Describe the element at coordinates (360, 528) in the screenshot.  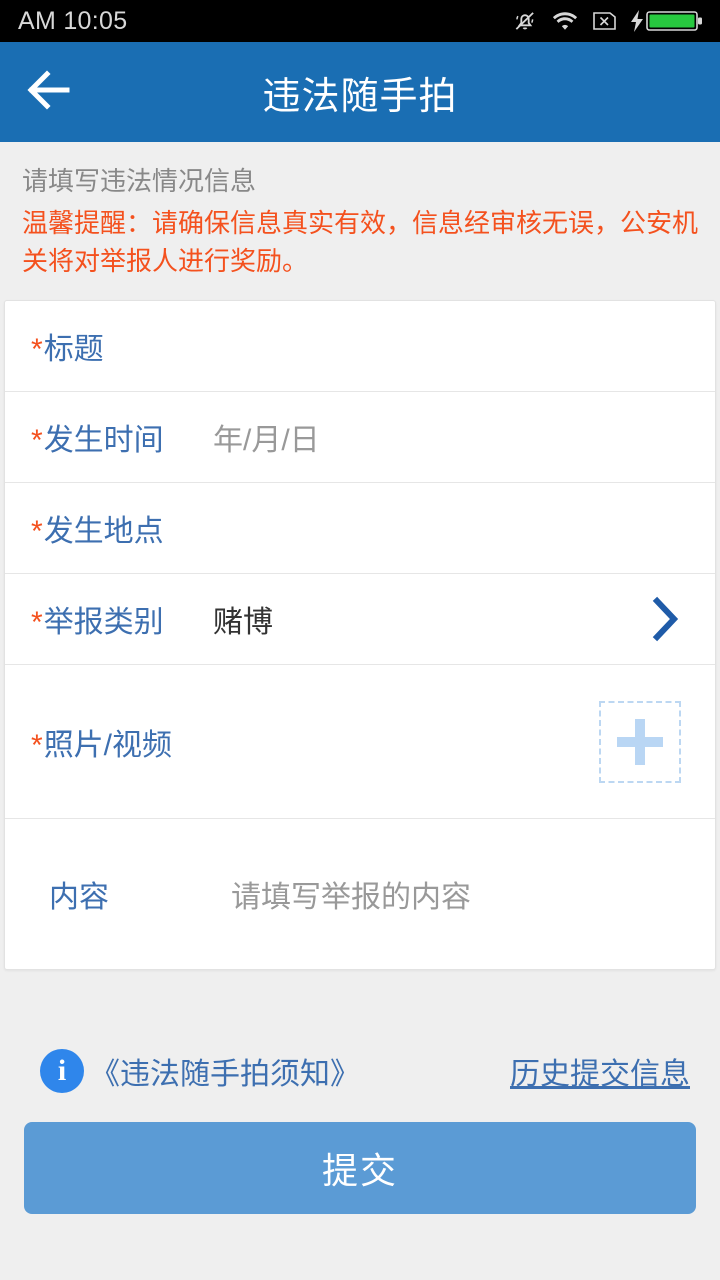
I see `form-row-location: *发生地点` at that location.